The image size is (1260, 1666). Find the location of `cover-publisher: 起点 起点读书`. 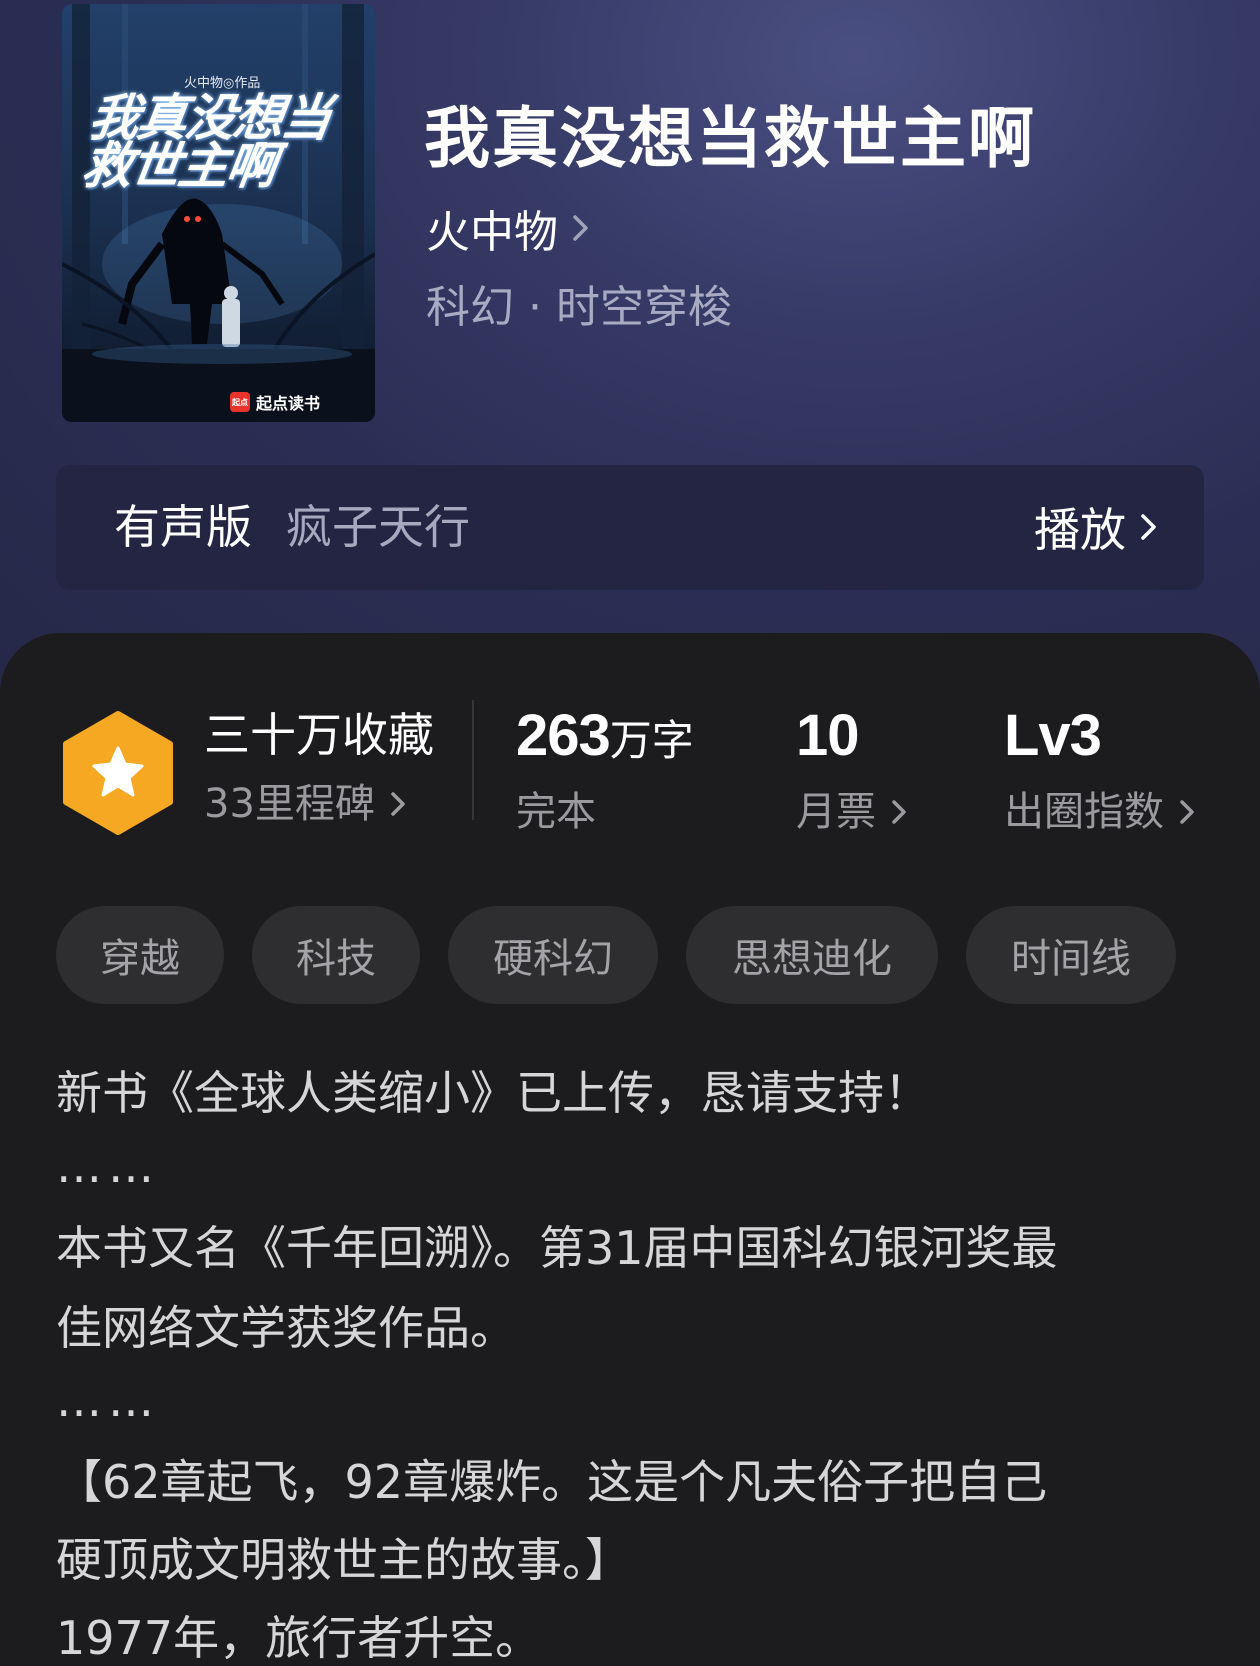

cover-publisher: 起点 起点读书 is located at coordinates (275, 402).